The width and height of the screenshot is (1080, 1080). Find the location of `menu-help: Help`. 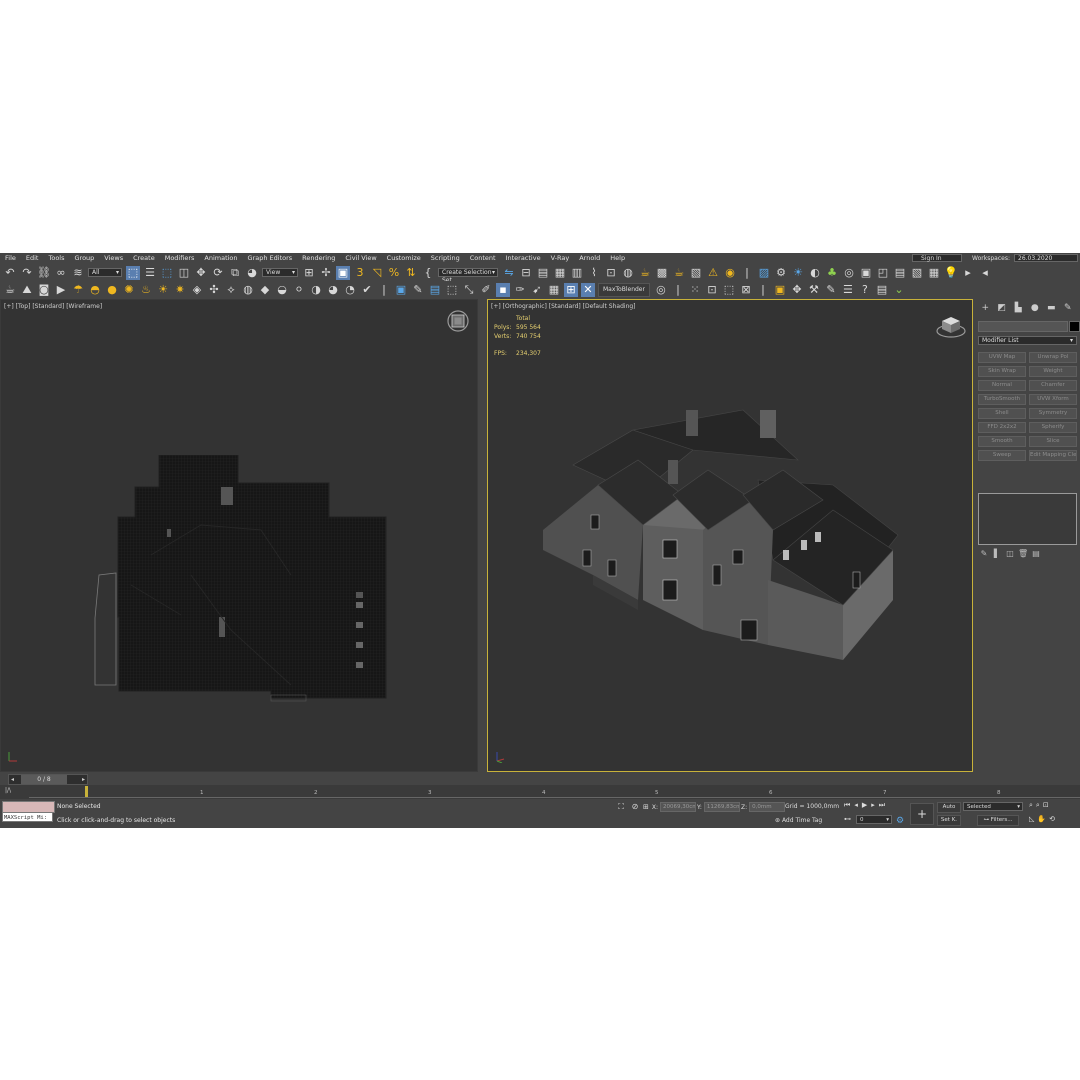

menu-help: Help is located at coordinates (617, 258).